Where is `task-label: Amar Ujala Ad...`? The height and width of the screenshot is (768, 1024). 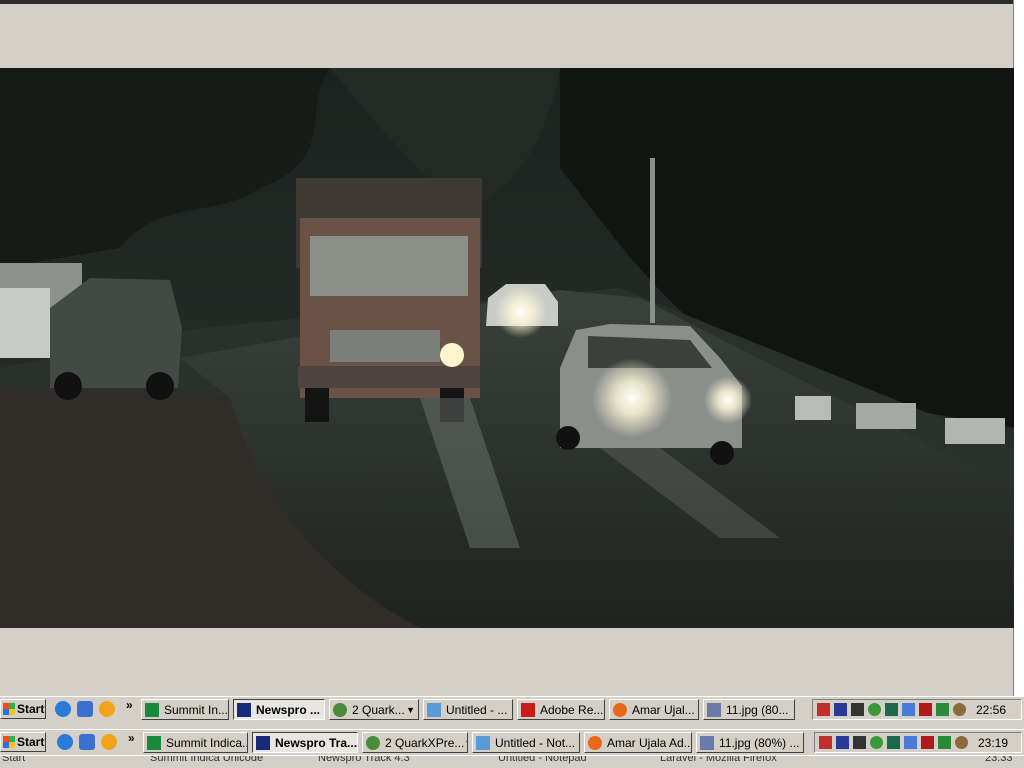
task-label: Amar Ujala Ad... is located at coordinates (649, 742).